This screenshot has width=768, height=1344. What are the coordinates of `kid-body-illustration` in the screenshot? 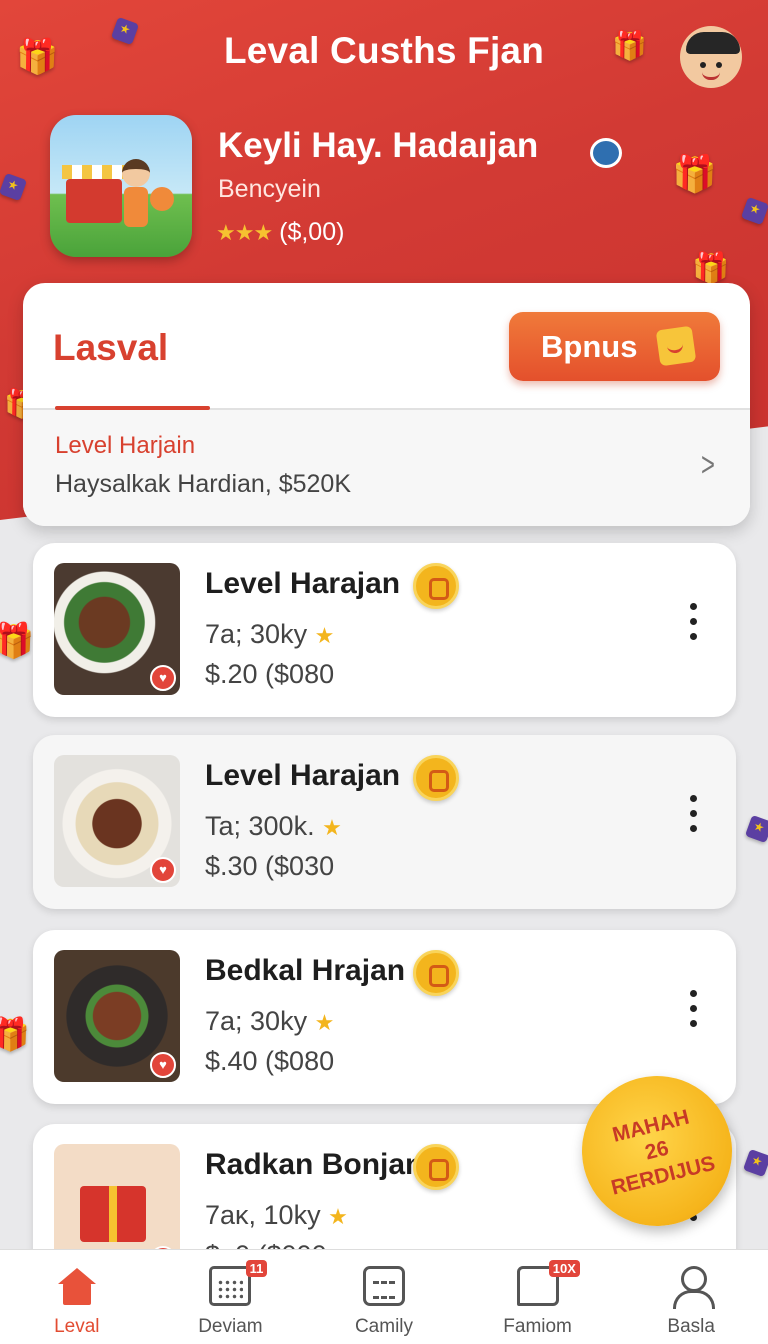 It's located at (136, 207).